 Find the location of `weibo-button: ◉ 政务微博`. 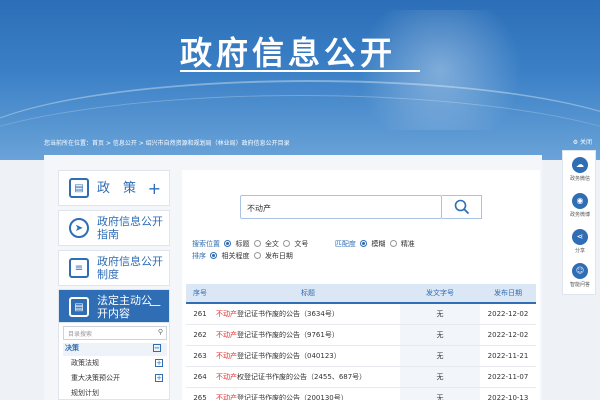

weibo-button: ◉ 政务微博 is located at coordinates (580, 205).